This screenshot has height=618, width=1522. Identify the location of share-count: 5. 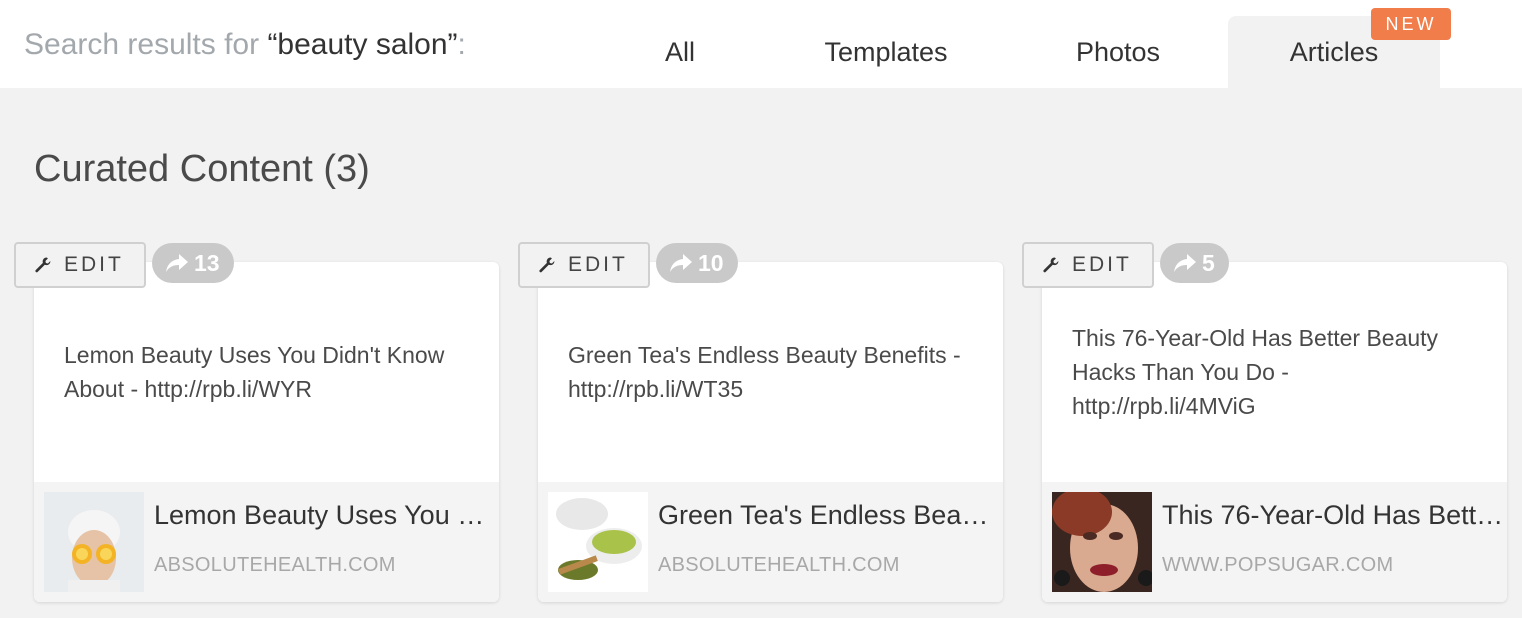
(1208, 262).